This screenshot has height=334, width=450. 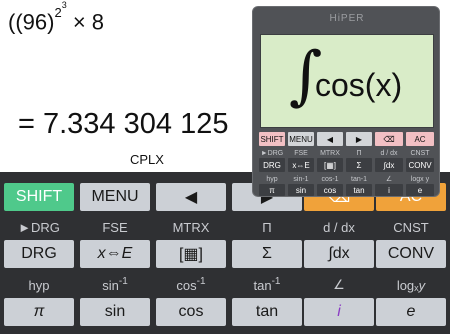 What do you see at coordinates (411, 254) in the screenshot?
I see `conv-button: CONV` at bounding box center [411, 254].